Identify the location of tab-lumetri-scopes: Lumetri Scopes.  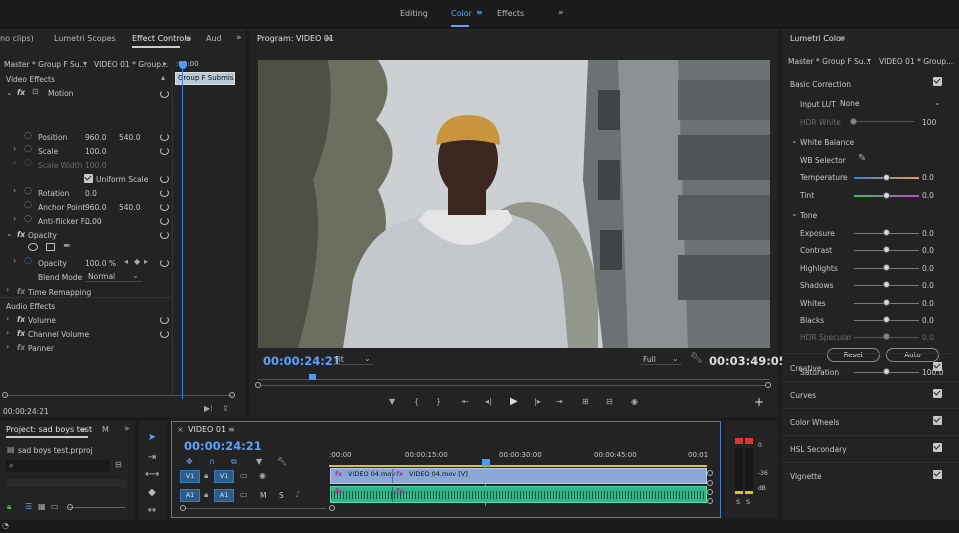
(85, 38).